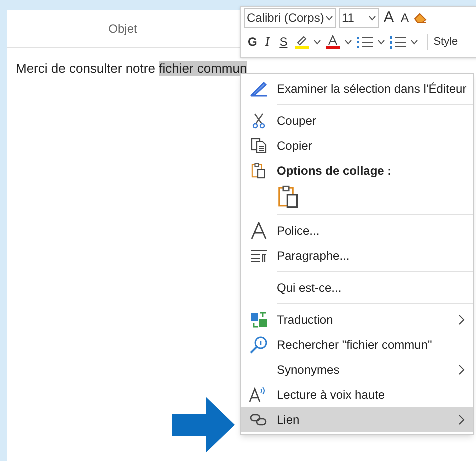 This screenshot has width=476, height=461. I want to click on menu-item: Synonymes, so click(357, 369).